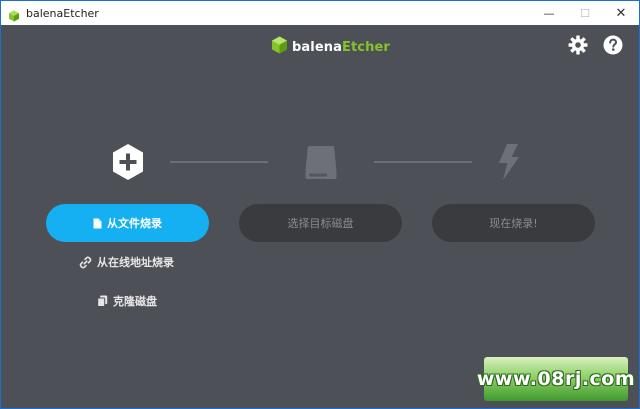 The image size is (640, 409). I want to click on app-logo: balenaEtcher, so click(330, 47).